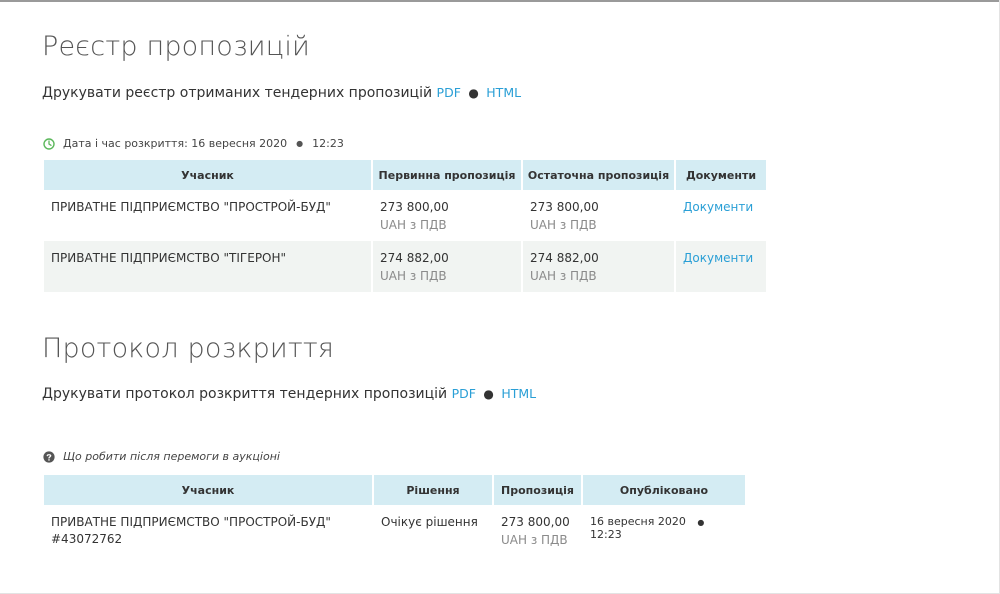 This screenshot has height=594, width=1000. Describe the element at coordinates (500, 1) in the screenshot. I see `top-border` at that location.